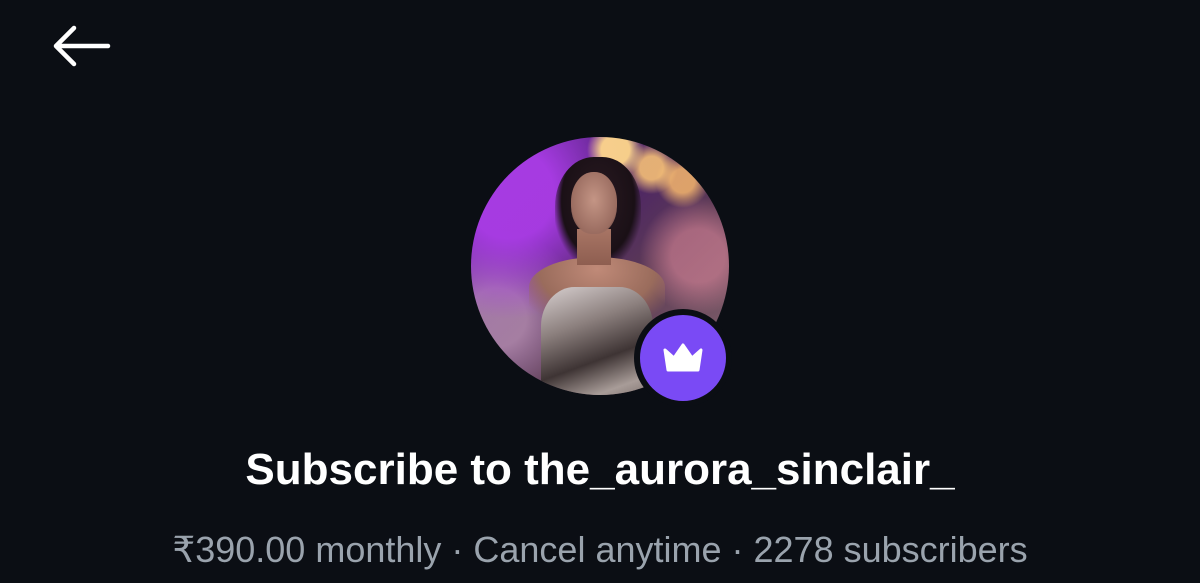  I want to click on subscriber-badge, so click(683, 358).